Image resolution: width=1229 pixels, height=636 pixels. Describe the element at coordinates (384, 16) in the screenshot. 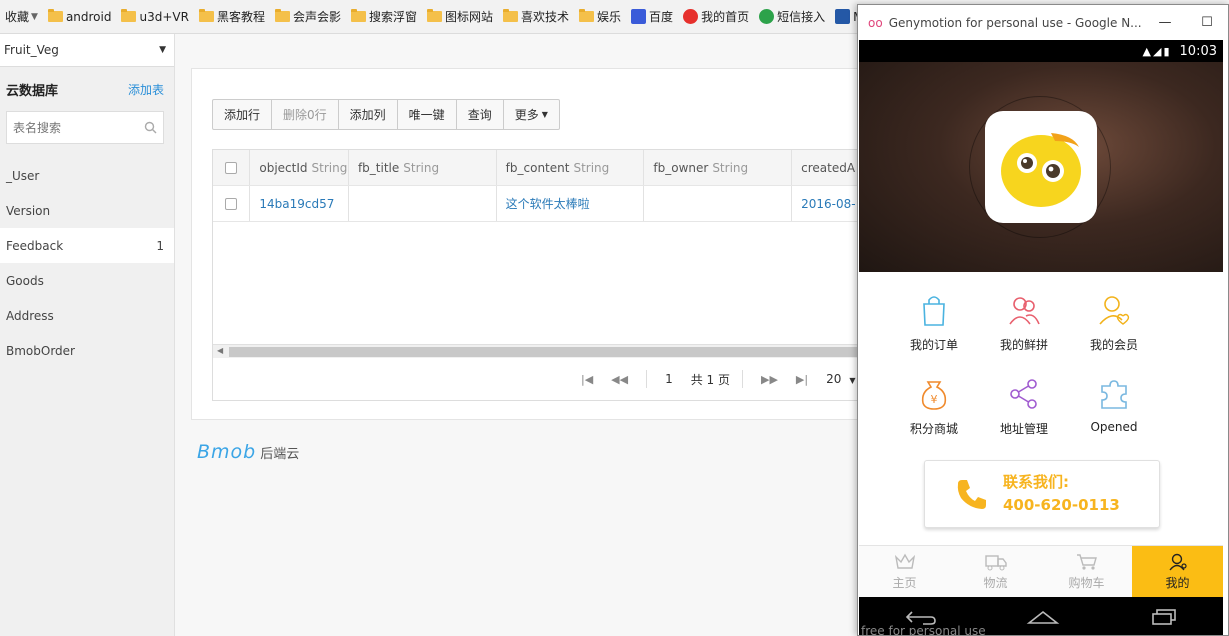

I see `bookmark-folder: 搜索浮窗` at that location.